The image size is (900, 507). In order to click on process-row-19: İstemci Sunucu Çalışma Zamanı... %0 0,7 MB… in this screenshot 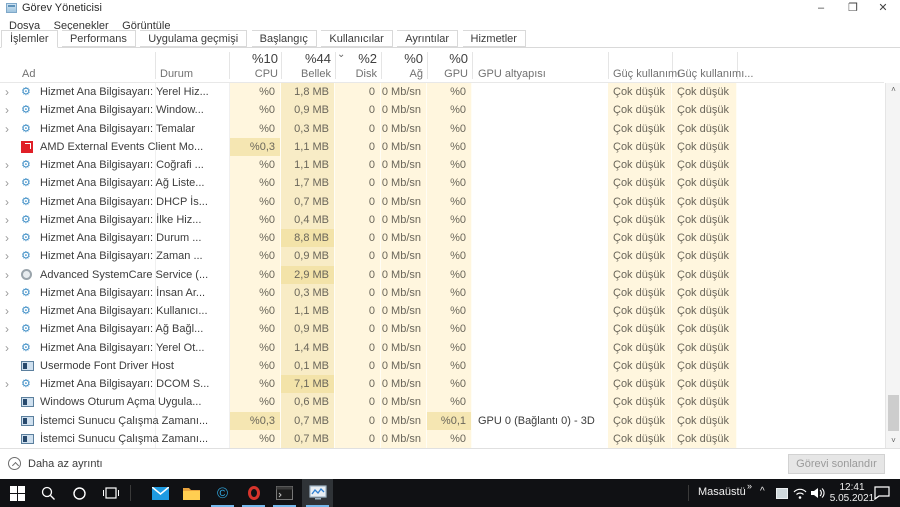, I will do `click(442, 438)`.